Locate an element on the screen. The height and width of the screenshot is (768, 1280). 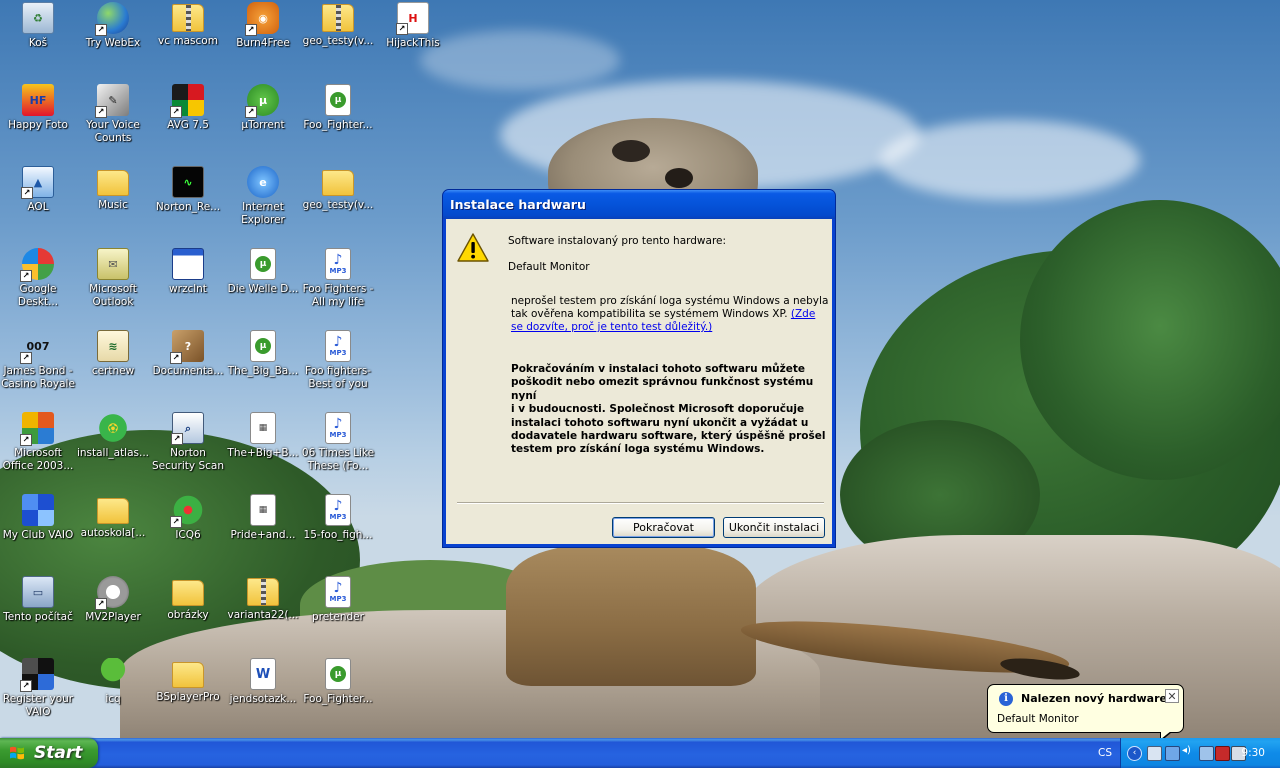
network-icon is located at coordinates (1172, 753).